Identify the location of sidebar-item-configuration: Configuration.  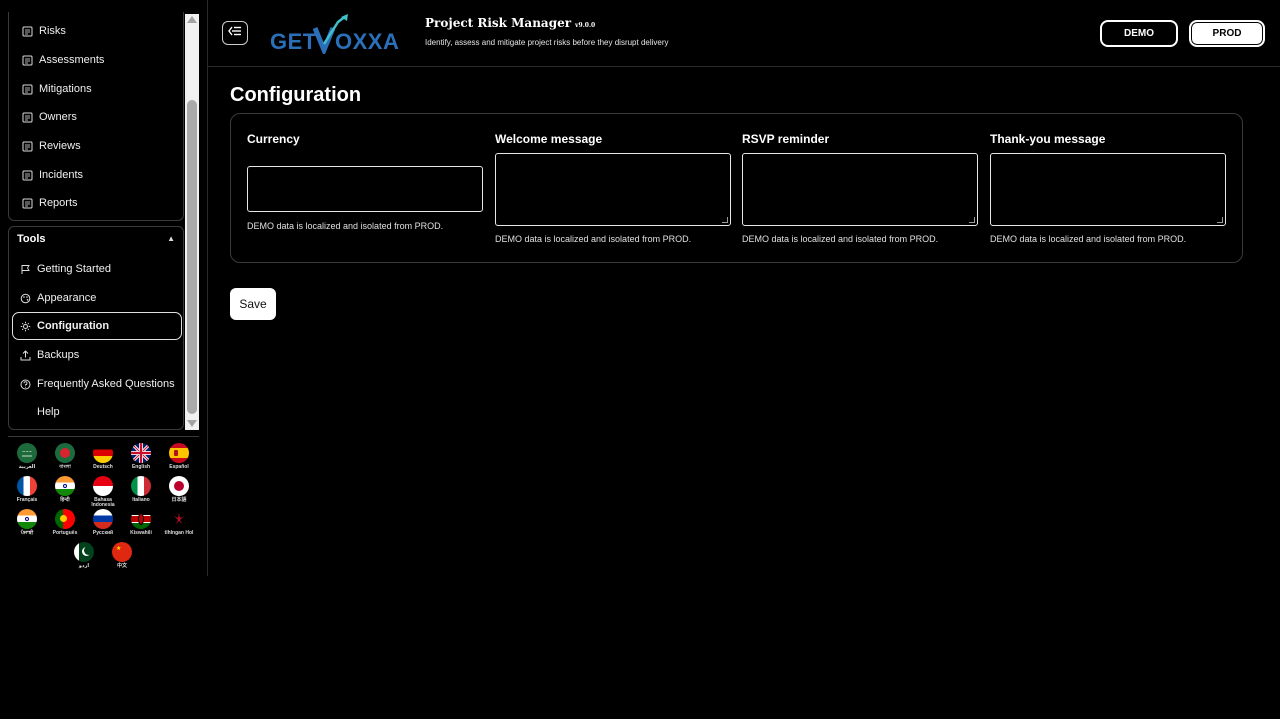
(64, 326).